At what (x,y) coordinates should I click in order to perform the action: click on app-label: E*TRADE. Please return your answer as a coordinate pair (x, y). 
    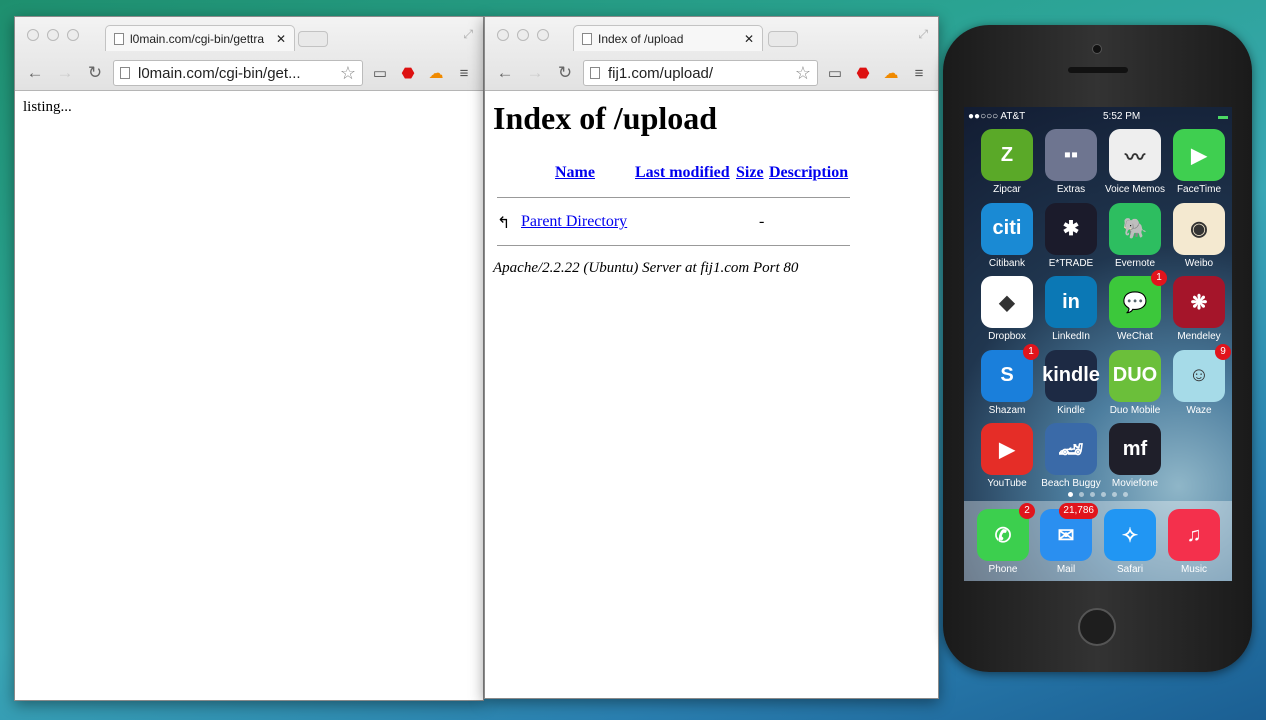
    Looking at the image, I should click on (1071, 263).